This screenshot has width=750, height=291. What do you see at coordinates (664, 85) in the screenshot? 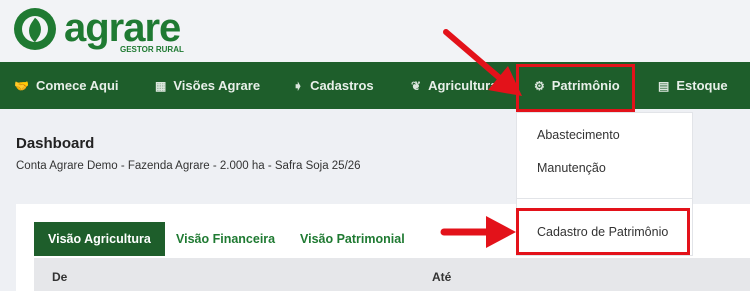
I see `boxes-icon: ▤` at bounding box center [664, 85].